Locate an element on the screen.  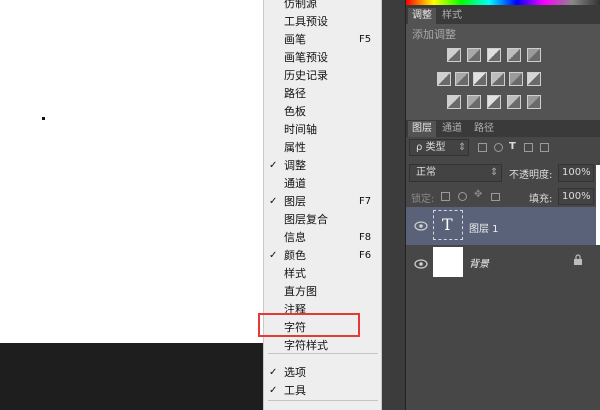
photo-filter-icon is located at coordinates (498, 79).